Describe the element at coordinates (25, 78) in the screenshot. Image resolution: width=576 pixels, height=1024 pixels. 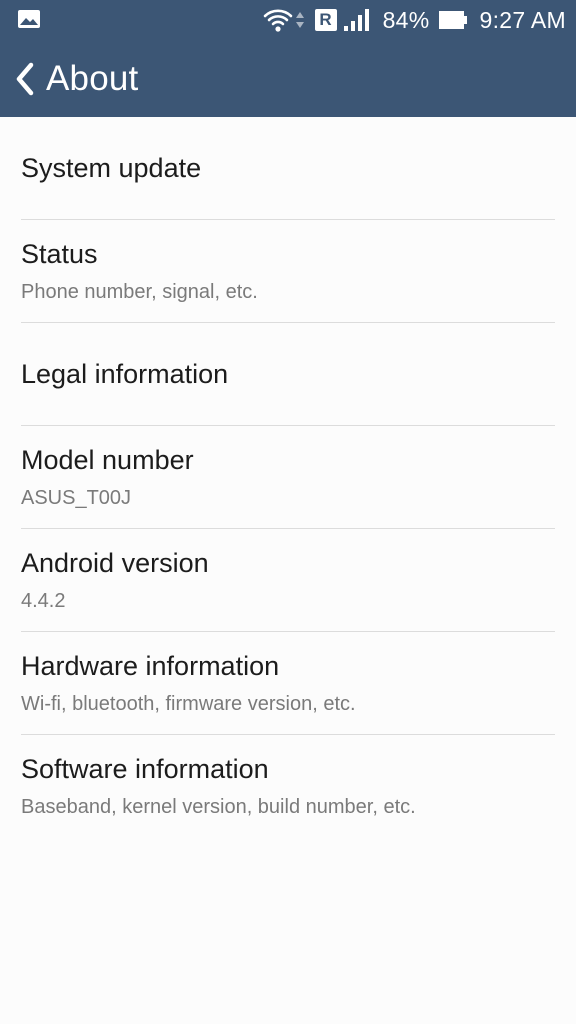
I see `chevron-left-icon` at that location.